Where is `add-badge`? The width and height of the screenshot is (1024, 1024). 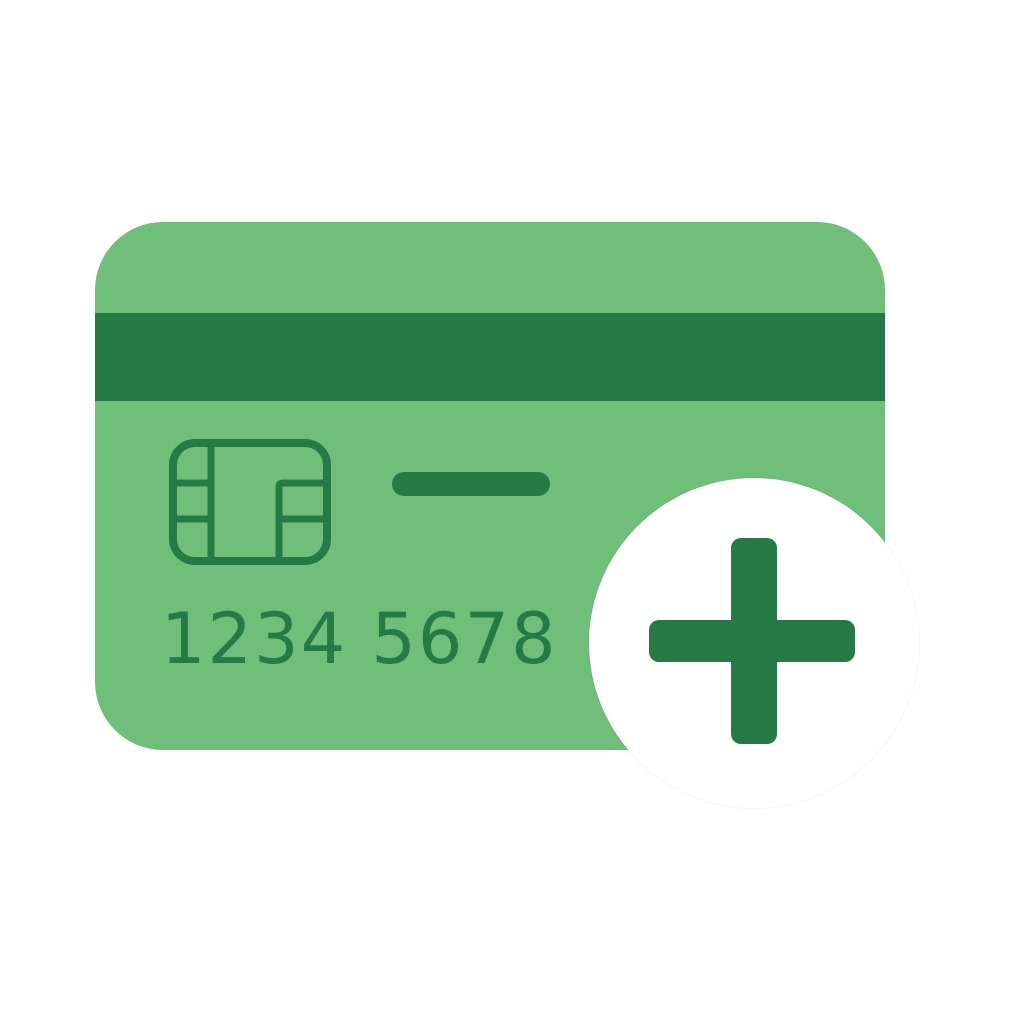 add-badge is located at coordinates (754, 643).